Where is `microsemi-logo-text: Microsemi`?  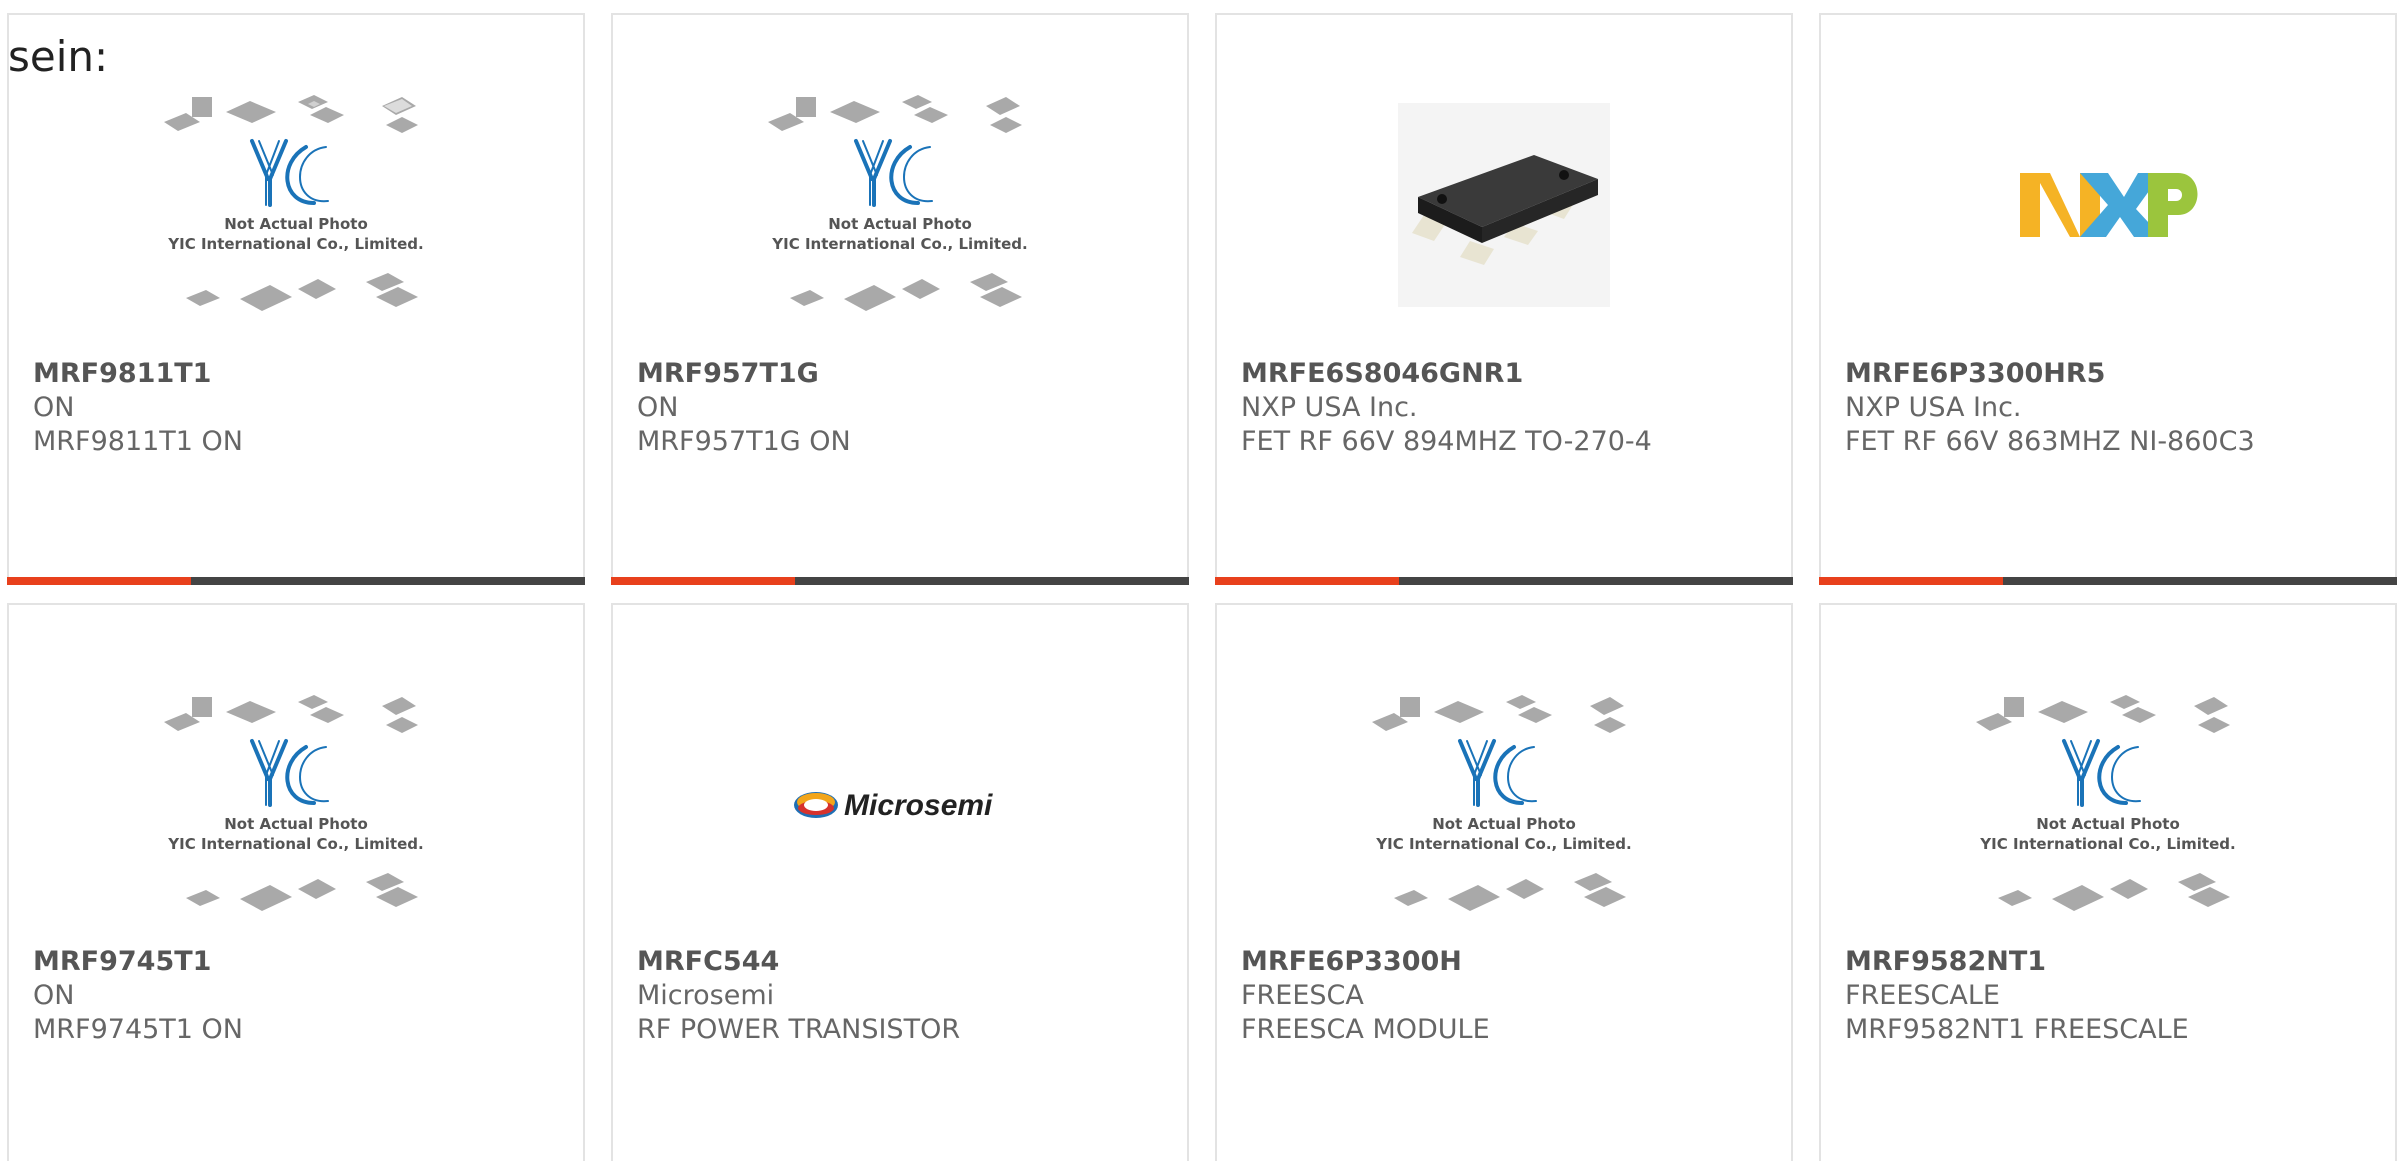 microsemi-logo-text: Microsemi is located at coordinates (918, 805).